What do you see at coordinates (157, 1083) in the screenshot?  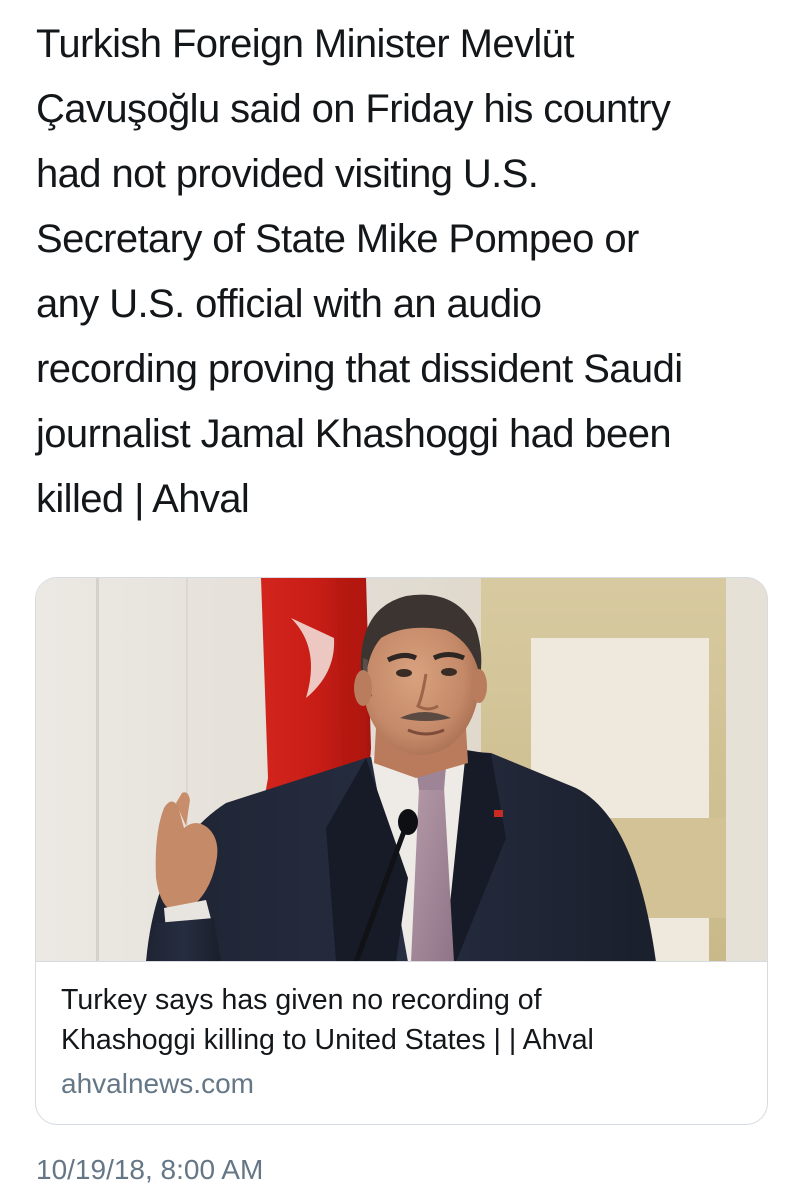 I see `card-domain: ahvalnews.com` at bounding box center [157, 1083].